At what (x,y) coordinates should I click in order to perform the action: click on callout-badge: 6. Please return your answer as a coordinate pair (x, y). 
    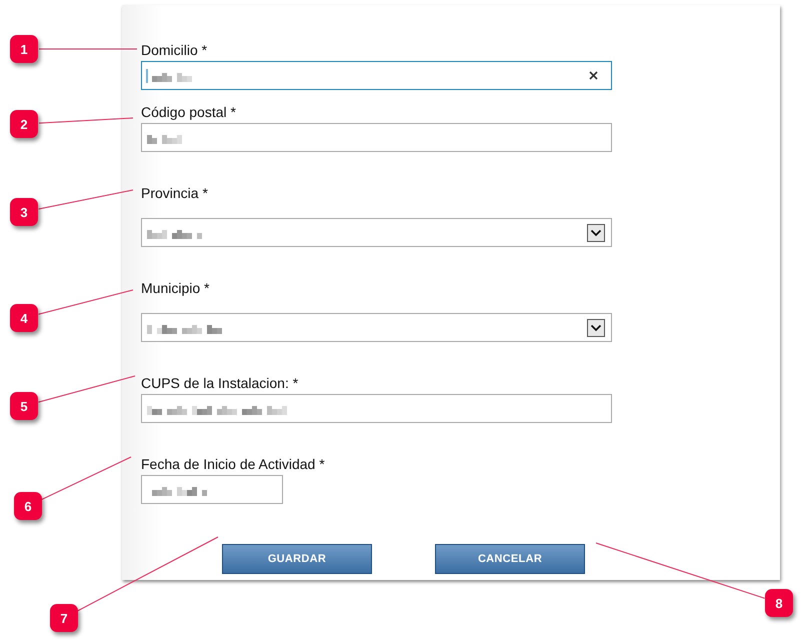
    Looking at the image, I should click on (28, 506).